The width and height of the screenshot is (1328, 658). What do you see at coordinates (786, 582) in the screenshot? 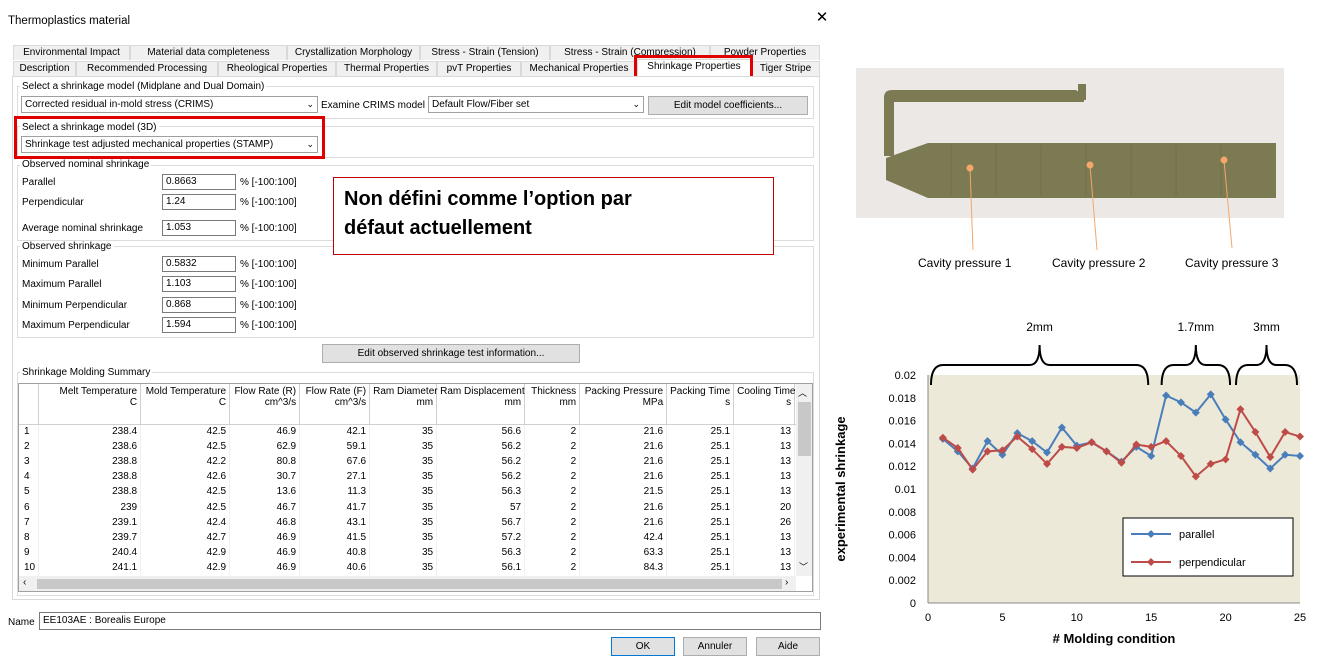
I see `scroll-right-icon: ›` at bounding box center [786, 582].